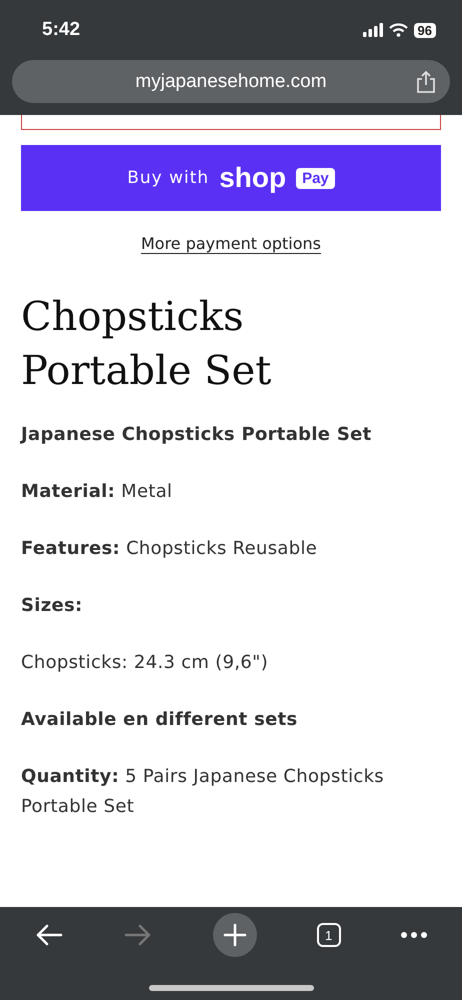 Image resolution: width=462 pixels, height=1000 pixels. I want to click on share-icon, so click(426, 82).